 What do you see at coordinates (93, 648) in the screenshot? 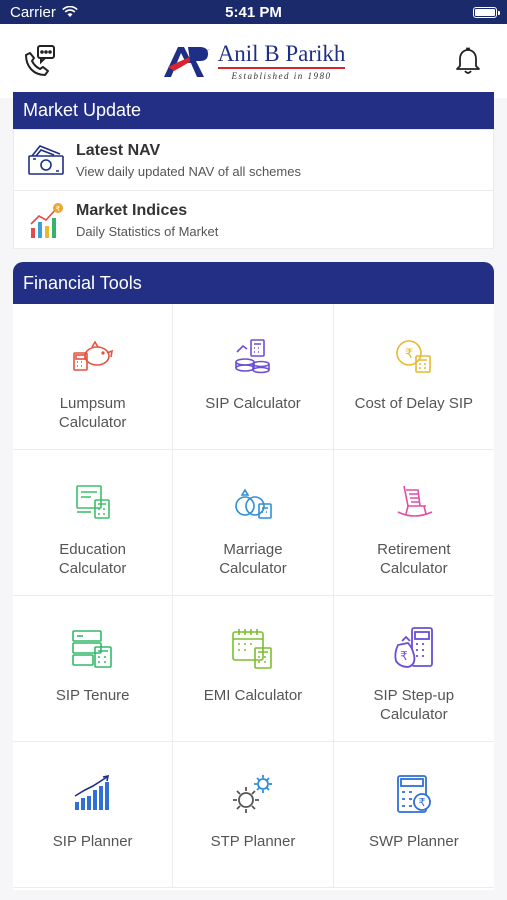
I see `card-calculator-icon` at bounding box center [93, 648].